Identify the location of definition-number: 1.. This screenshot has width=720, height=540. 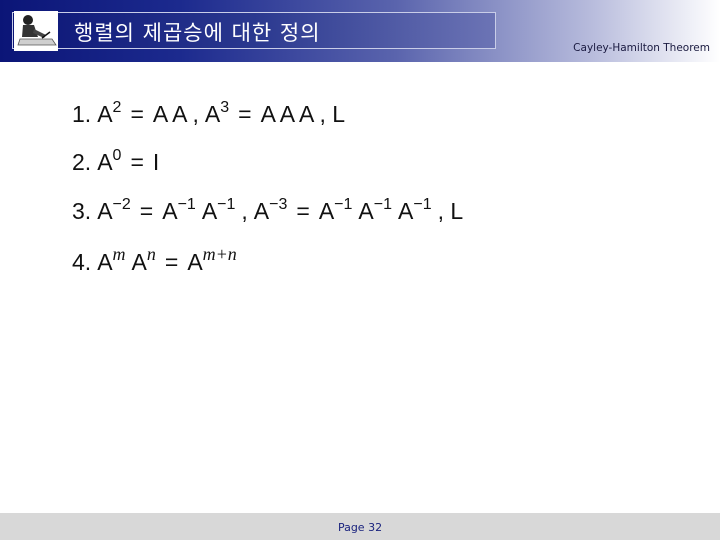
(82, 114).